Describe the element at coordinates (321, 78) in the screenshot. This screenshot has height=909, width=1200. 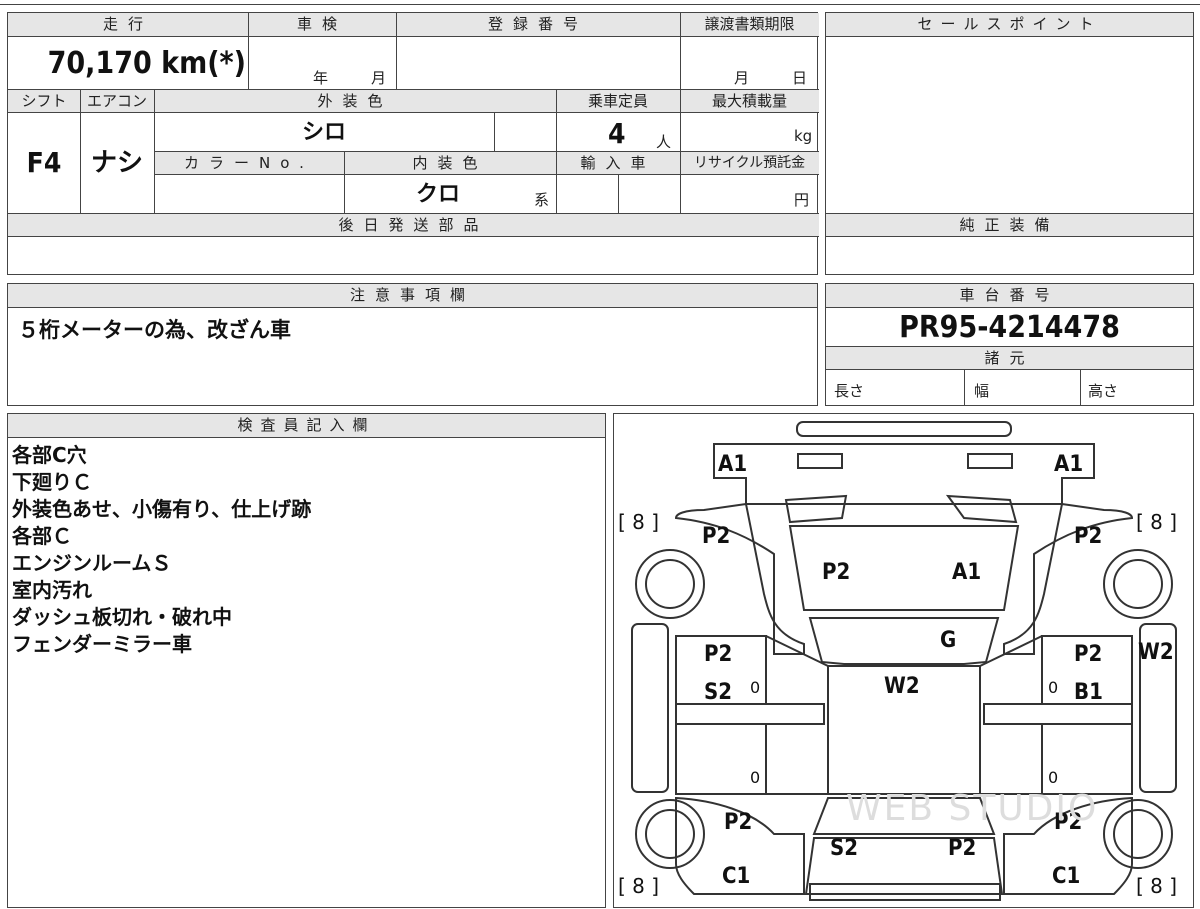
I see `inspection-year-unit: 年` at that location.